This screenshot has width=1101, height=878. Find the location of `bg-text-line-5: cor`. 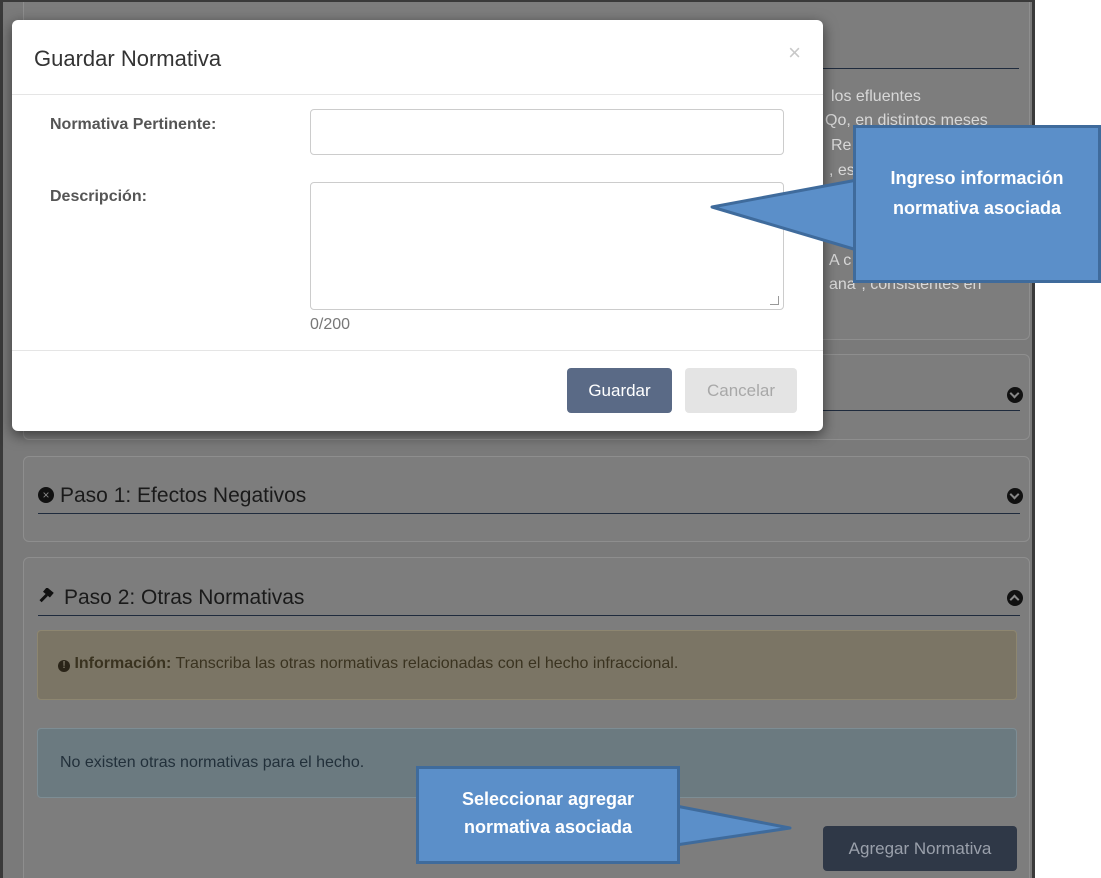

bg-text-line-5: cor is located at coordinates (840, 196).